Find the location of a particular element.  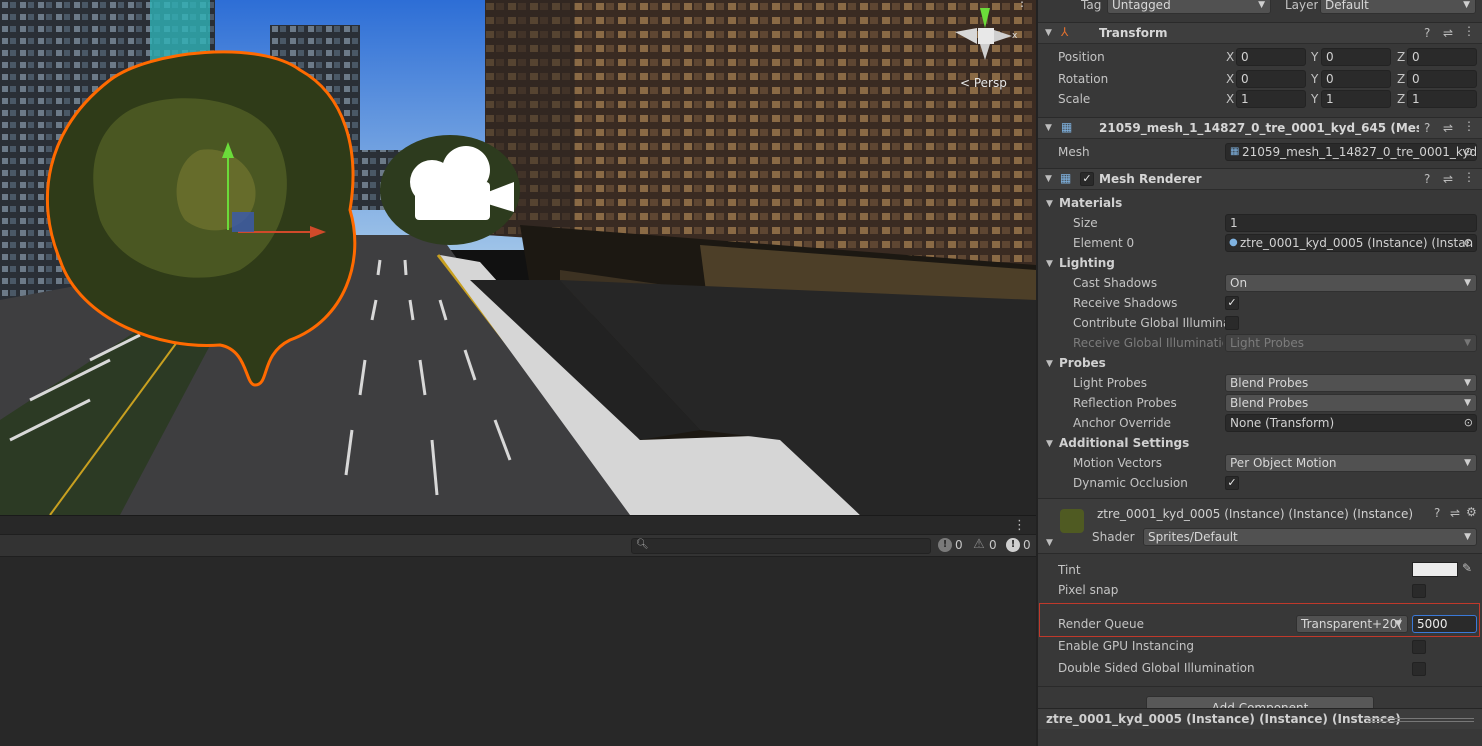

mesh-renderer-icon: ▦ is located at coordinates (1066, 178).